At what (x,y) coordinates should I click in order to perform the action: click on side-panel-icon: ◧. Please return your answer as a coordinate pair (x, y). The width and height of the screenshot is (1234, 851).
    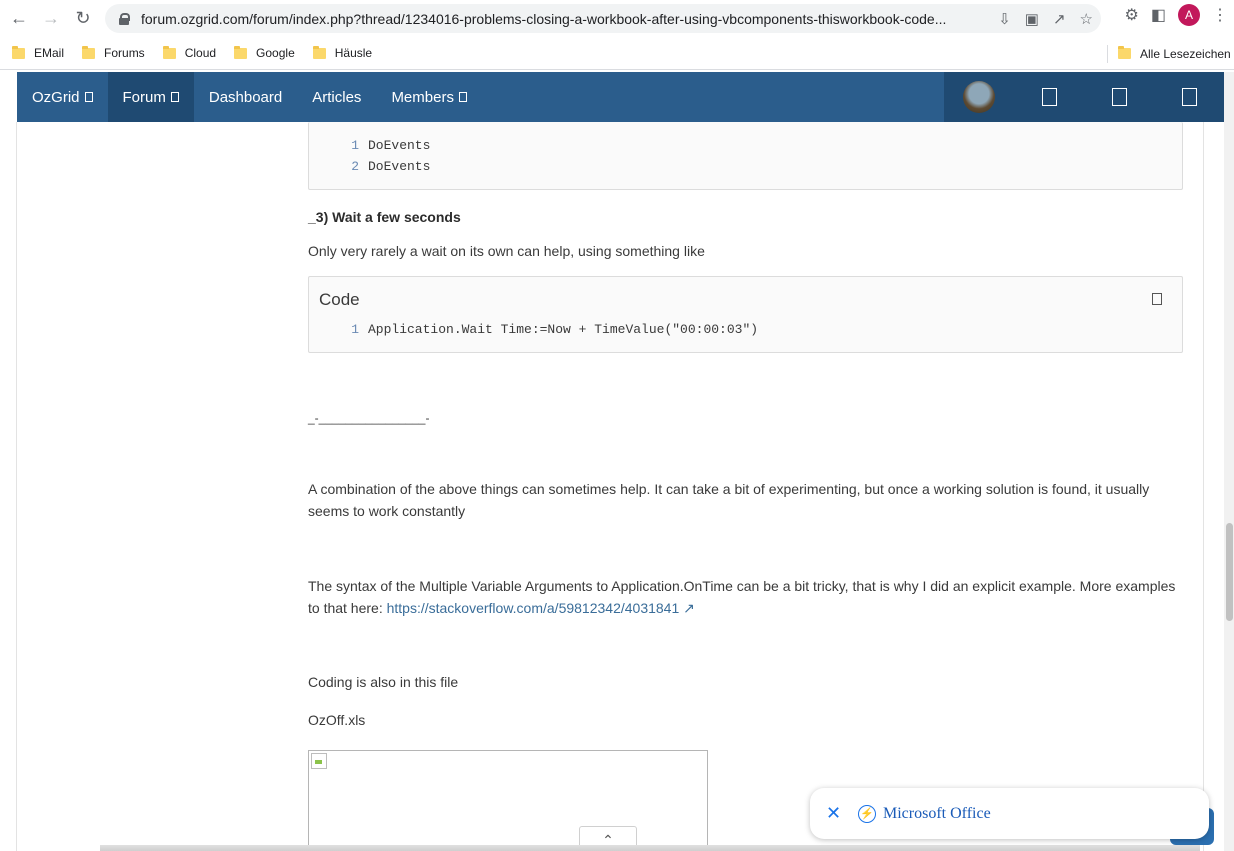
    Looking at the image, I should click on (1158, 15).